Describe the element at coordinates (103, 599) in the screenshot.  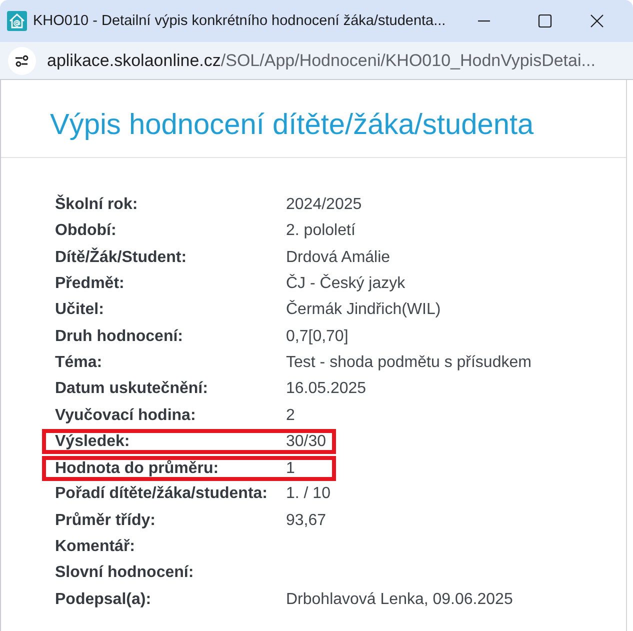
I see `field-label: Podepsal(a):` at that location.